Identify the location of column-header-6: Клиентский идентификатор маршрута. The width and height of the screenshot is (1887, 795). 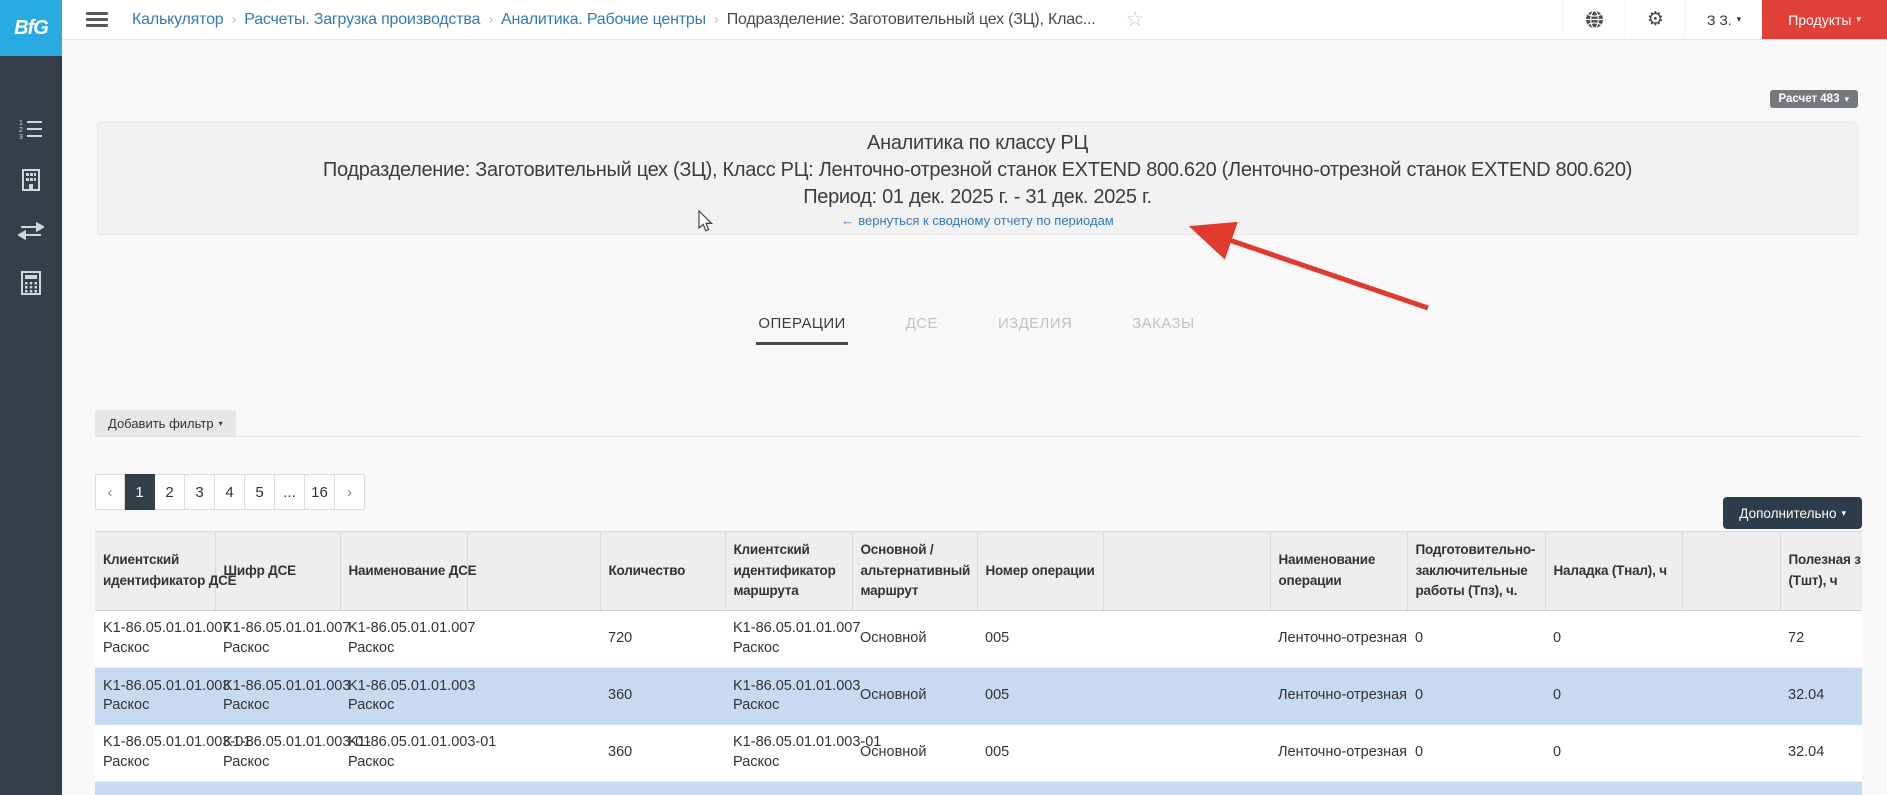
(788, 571).